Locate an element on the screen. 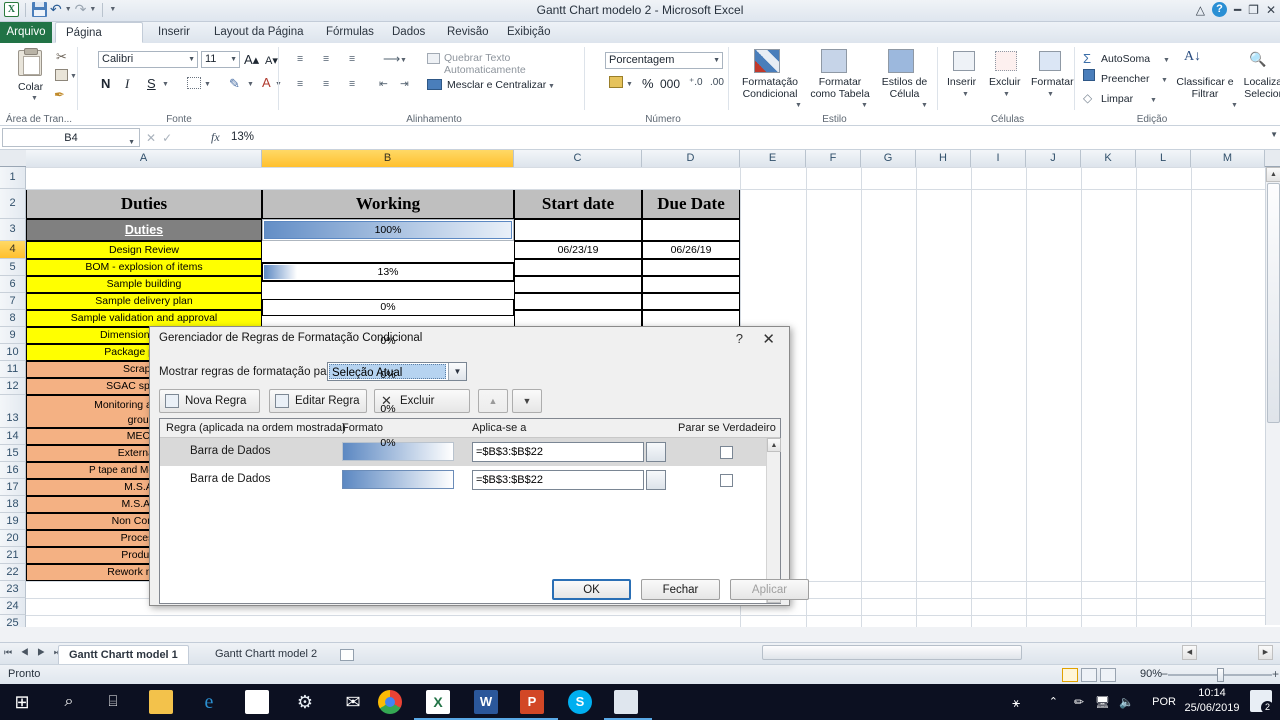 The image size is (1280, 720). decrease-font-size-icon: A▾ is located at coordinates (271, 60).